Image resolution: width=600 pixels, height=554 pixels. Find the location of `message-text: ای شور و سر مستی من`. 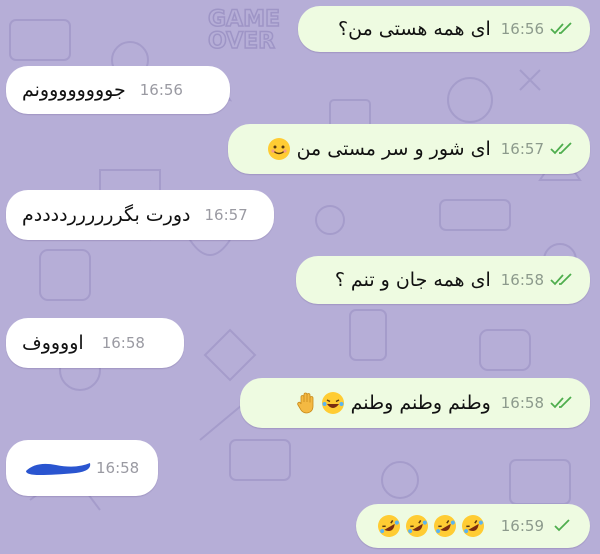

message-text: ای شور و سر مستی من is located at coordinates (393, 149).